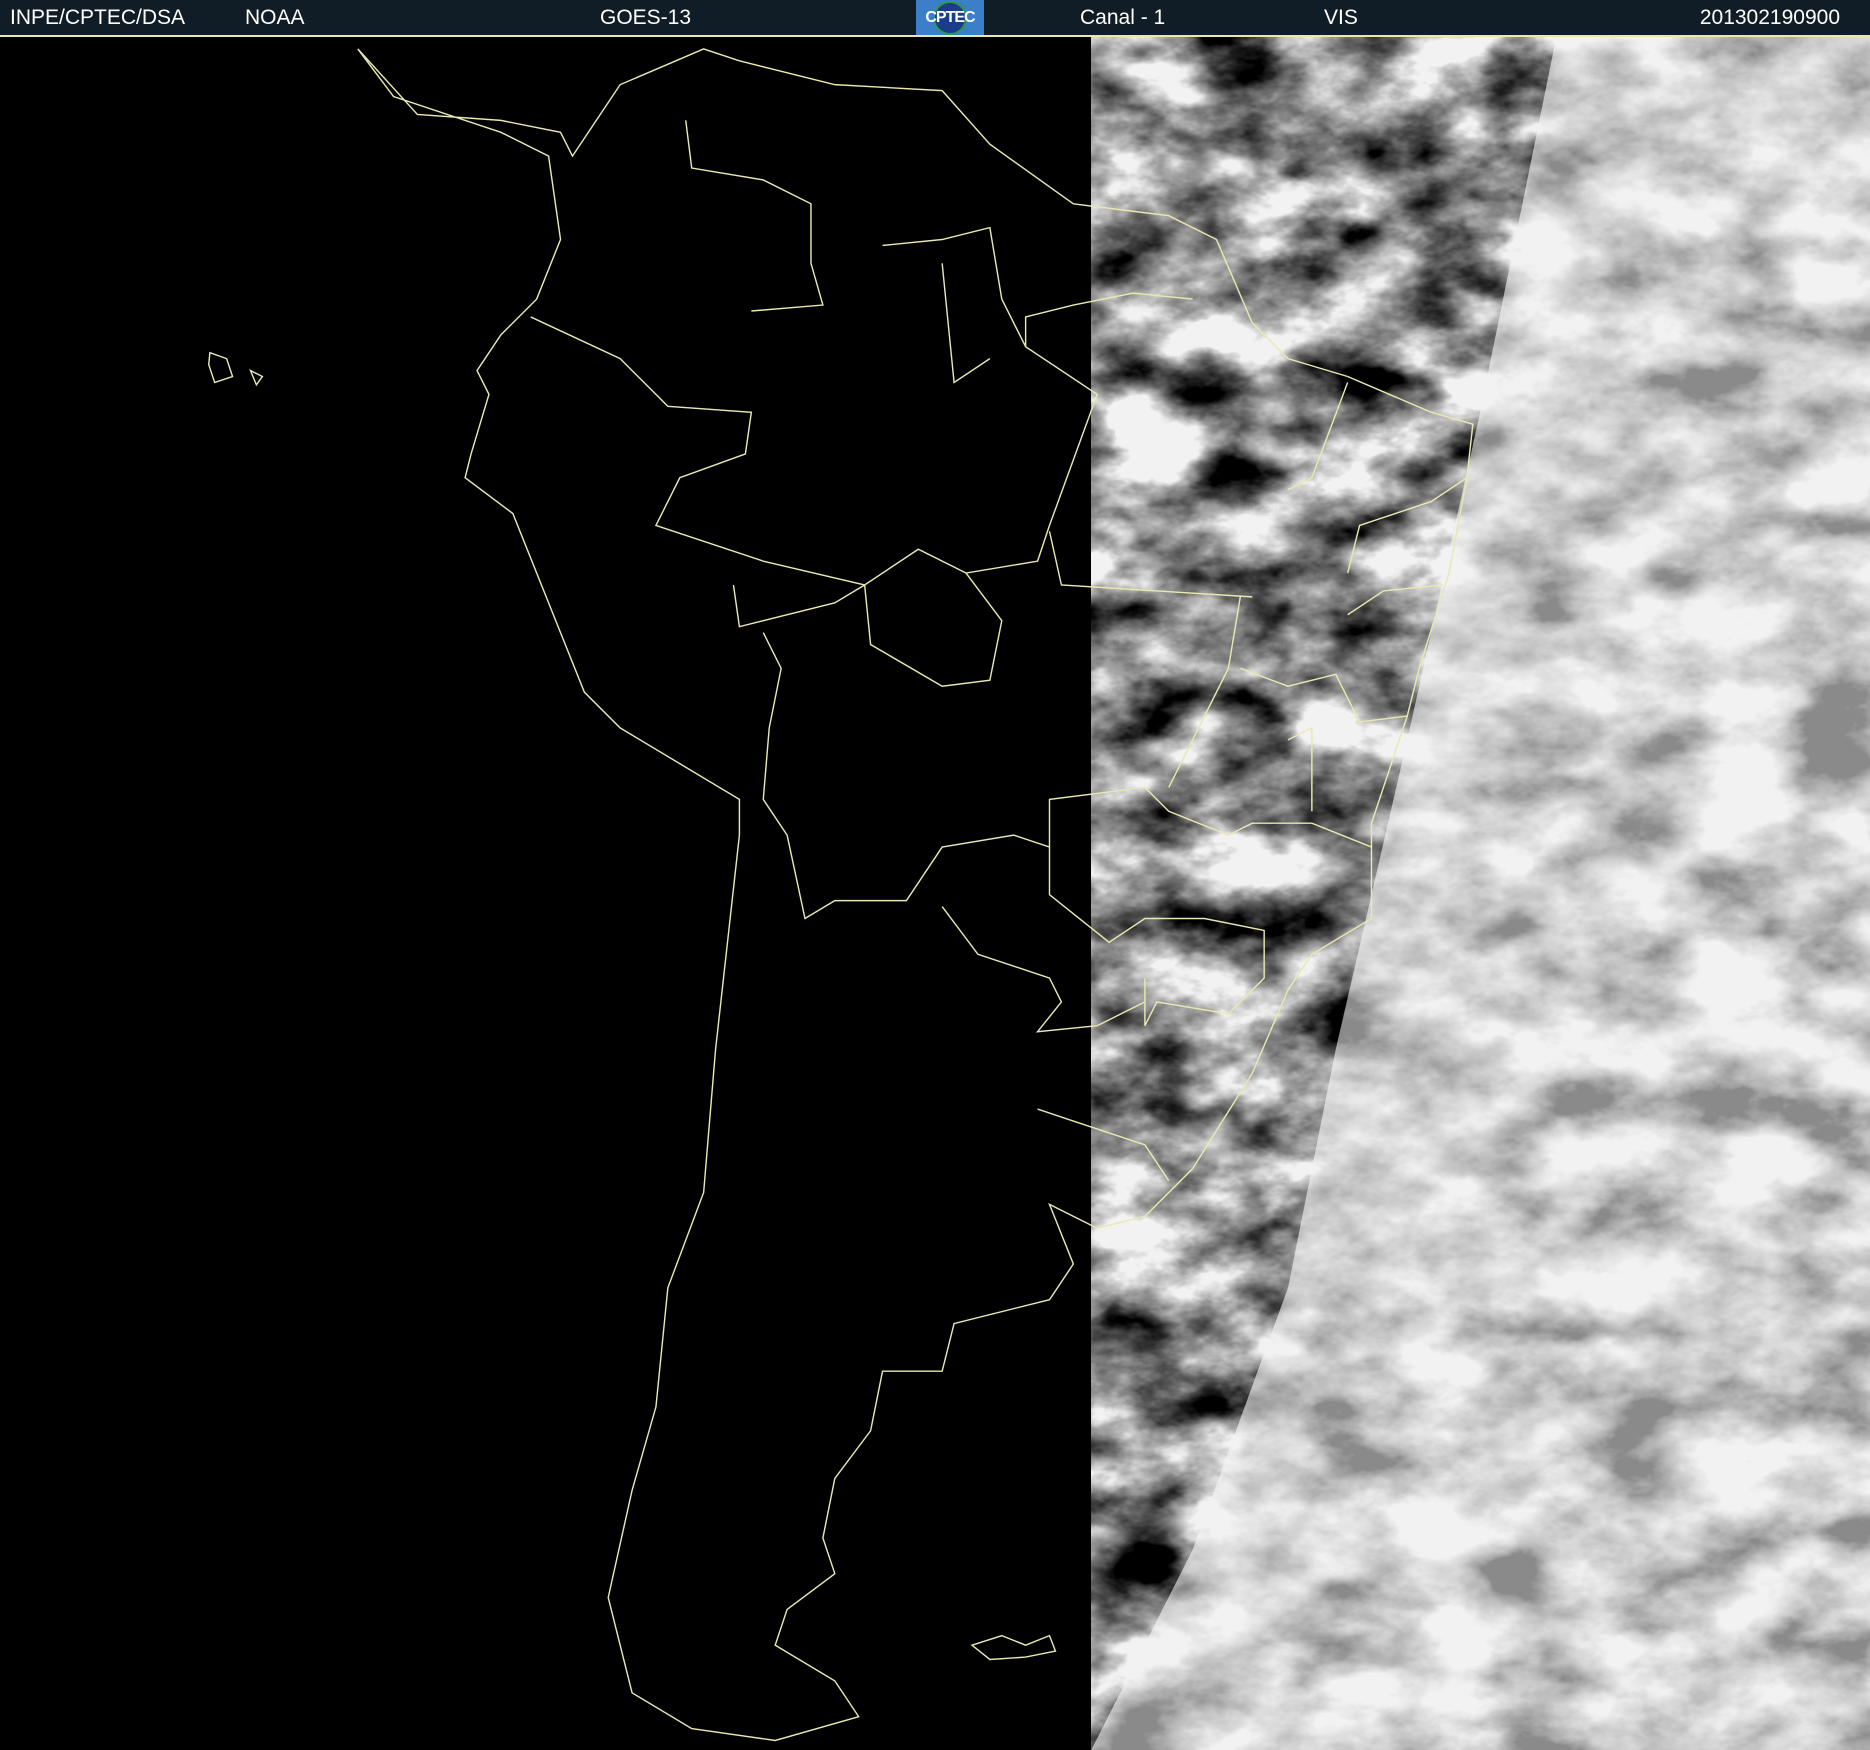 Image resolution: width=1870 pixels, height=1750 pixels. Describe the element at coordinates (1123, 17) in the screenshot. I see `channel-label: Canal - 1` at that location.